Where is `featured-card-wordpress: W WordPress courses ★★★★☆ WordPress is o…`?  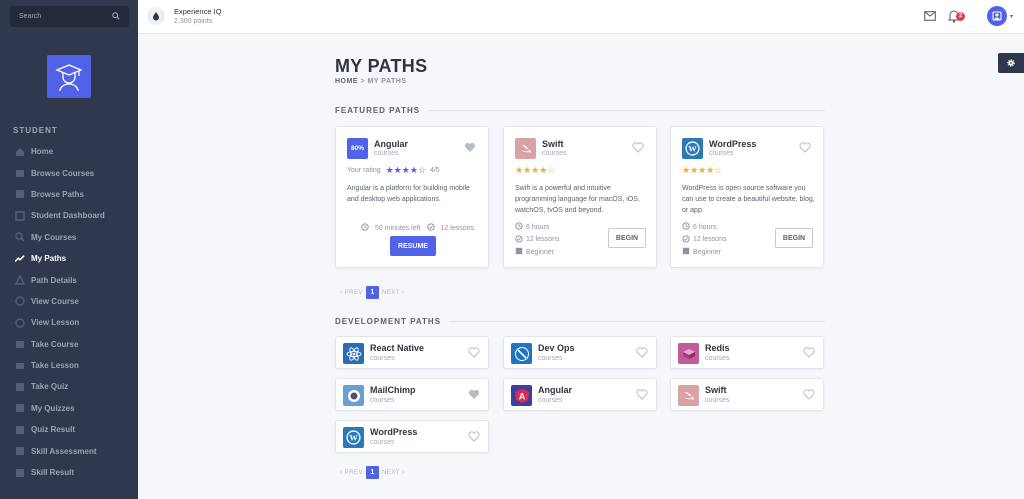 featured-card-wordpress: W WordPress courses ★★★★☆ WordPress is o… is located at coordinates (747, 197).